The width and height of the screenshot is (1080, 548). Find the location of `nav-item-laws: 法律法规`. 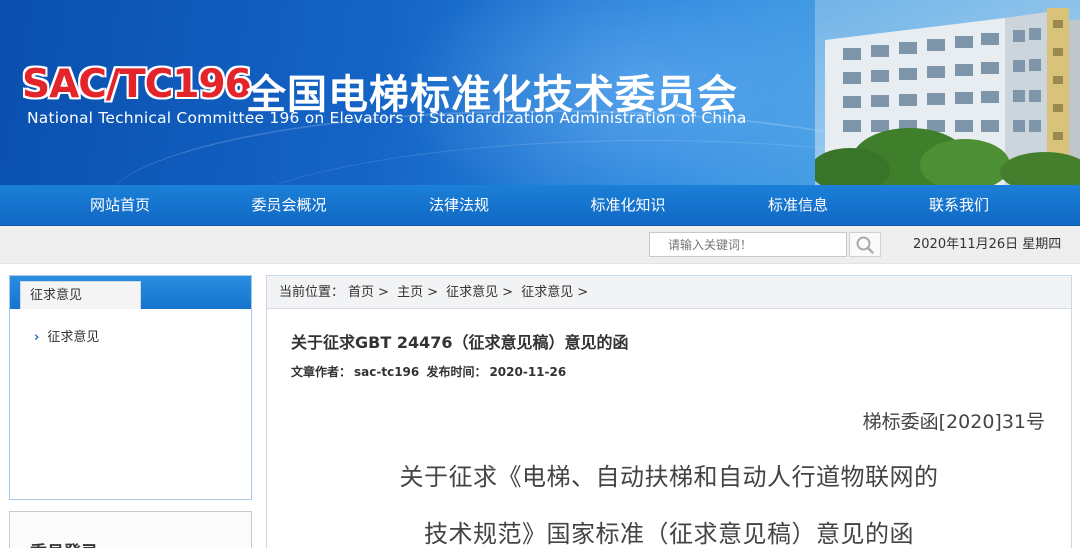

nav-item-laws: 法律法规 is located at coordinates (459, 205).